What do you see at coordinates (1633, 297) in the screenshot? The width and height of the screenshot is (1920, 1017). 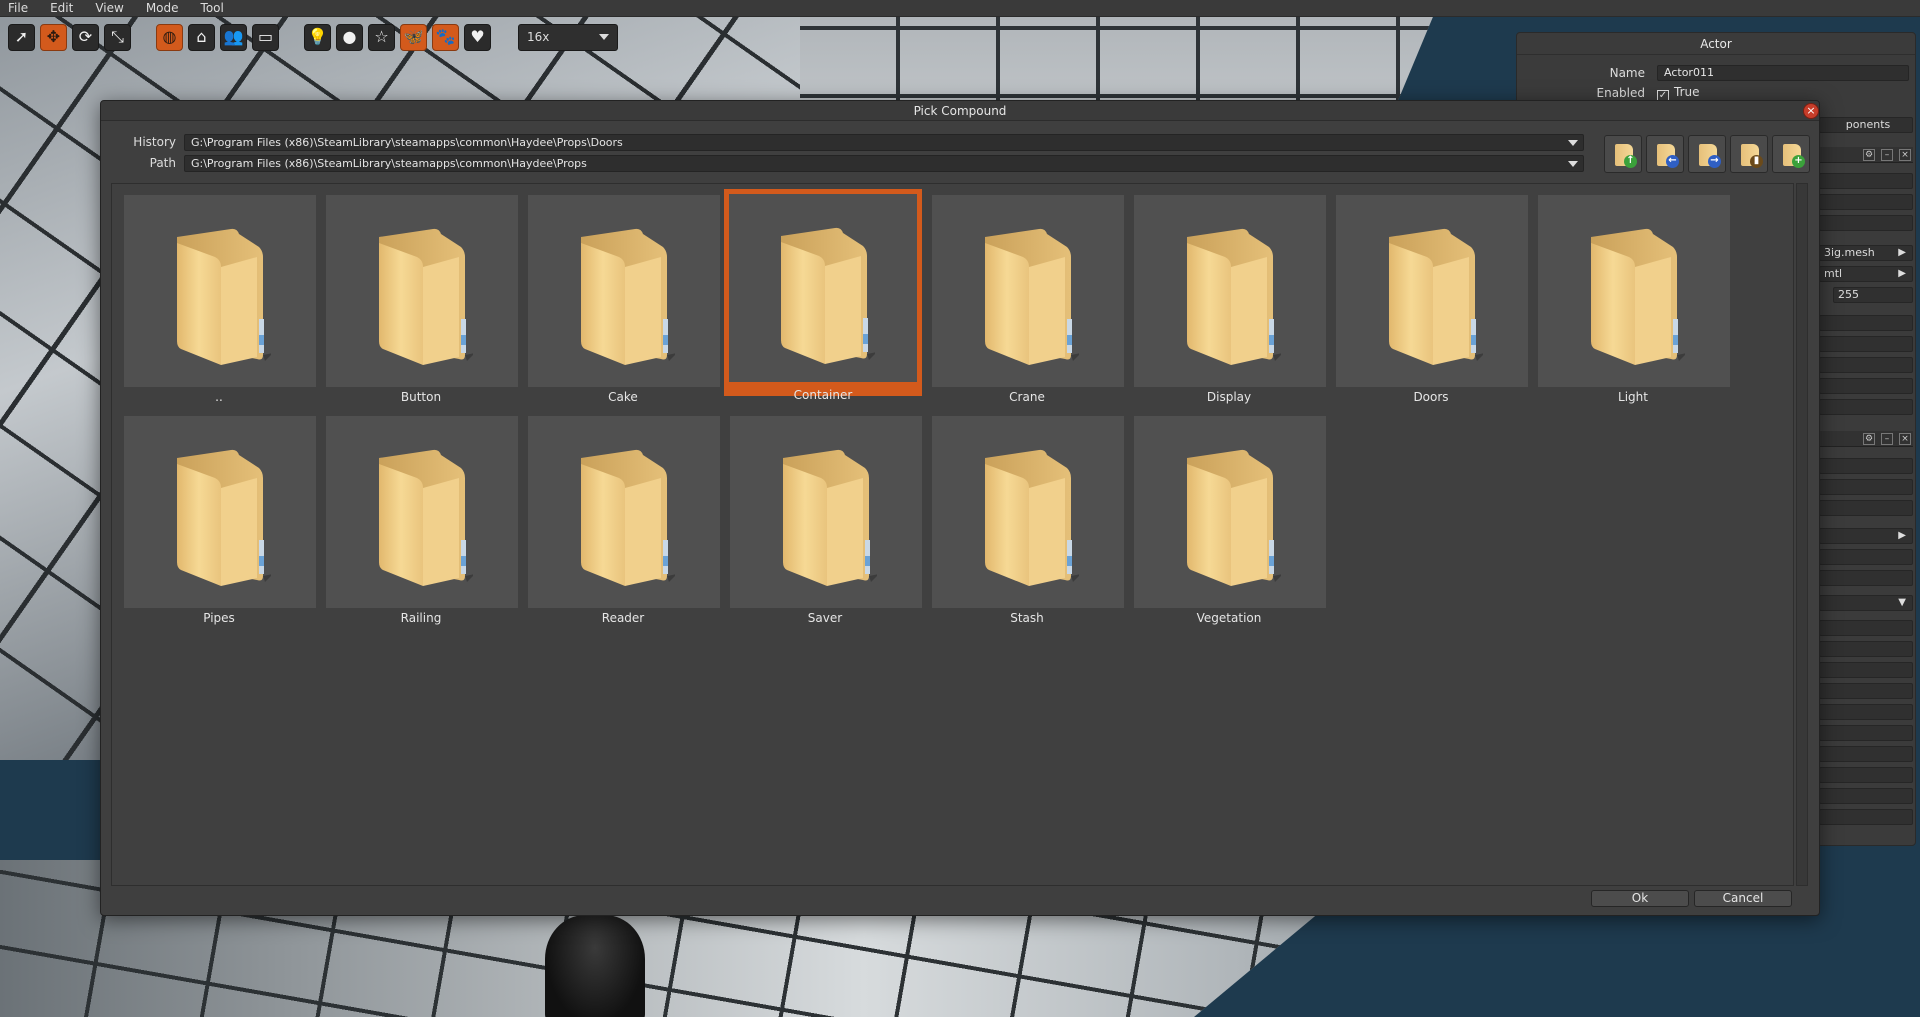 I see `folder-tile: Light` at bounding box center [1633, 297].